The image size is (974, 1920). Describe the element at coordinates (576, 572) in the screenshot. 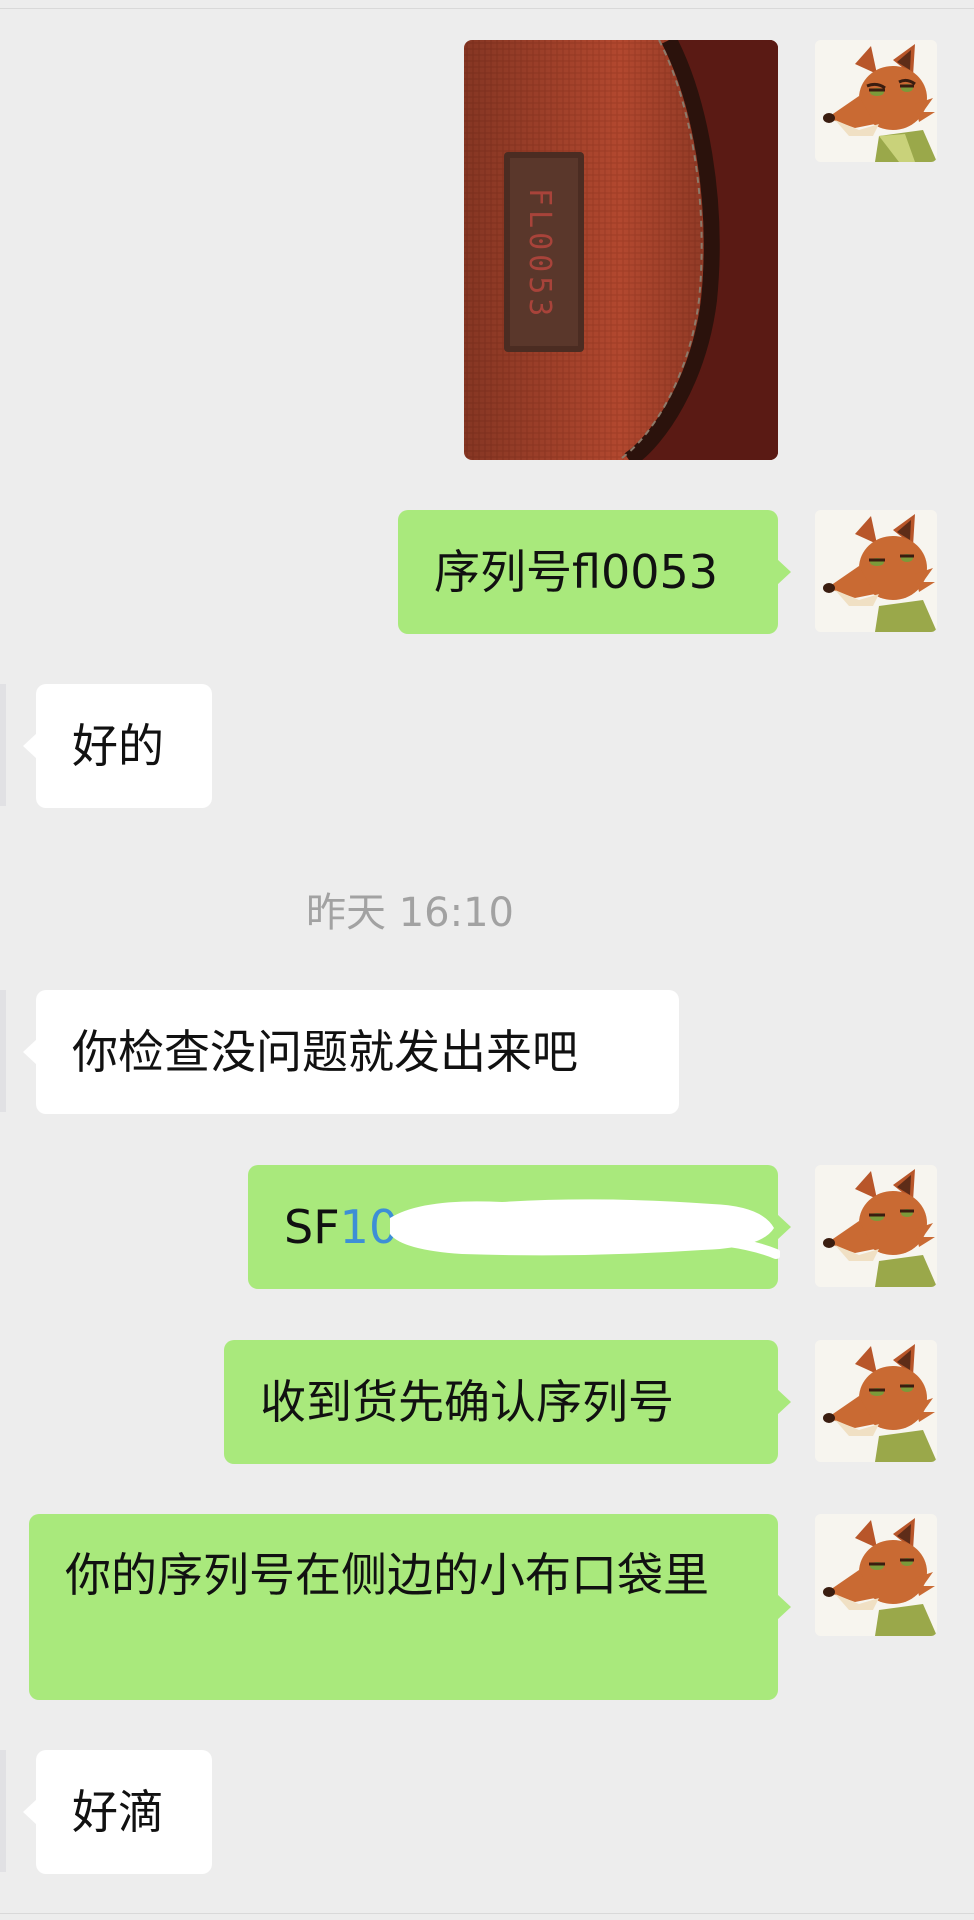

I see `message-text: 序列号fl0053` at that location.